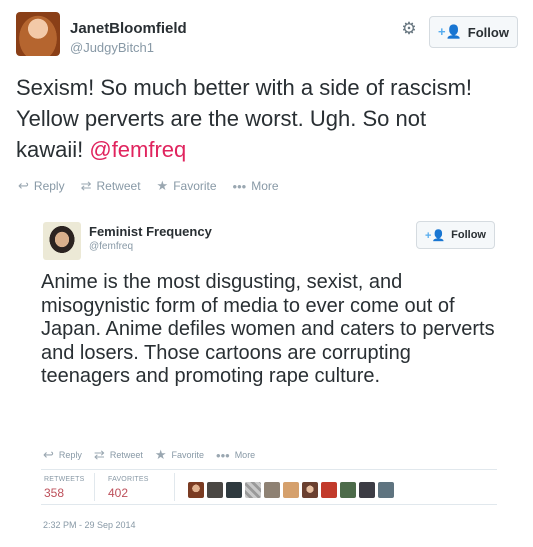  What do you see at coordinates (223, 455) in the screenshot?
I see `embedded-more-dots-icon: •••` at bounding box center [223, 455].